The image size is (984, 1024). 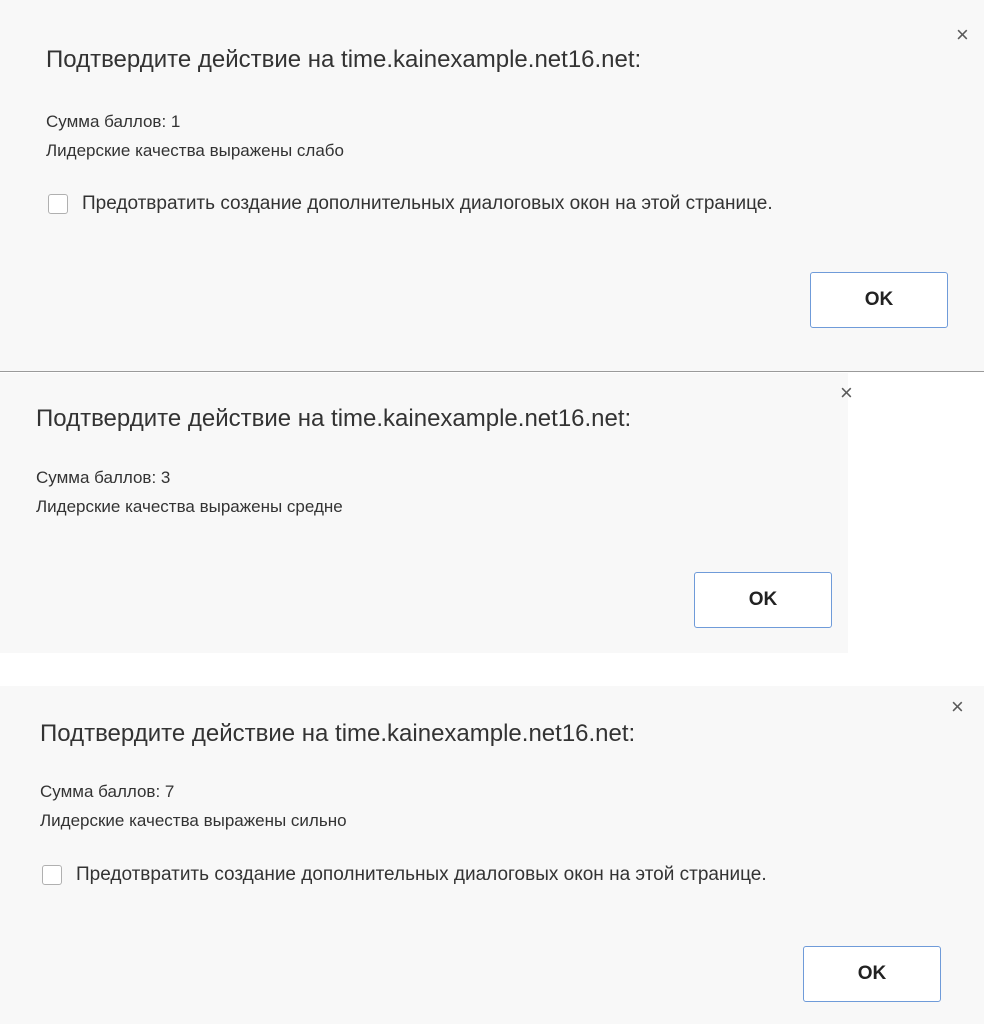 What do you see at coordinates (113, 121) in the screenshot?
I see `score-text: Сумма баллов: 1` at bounding box center [113, 121].